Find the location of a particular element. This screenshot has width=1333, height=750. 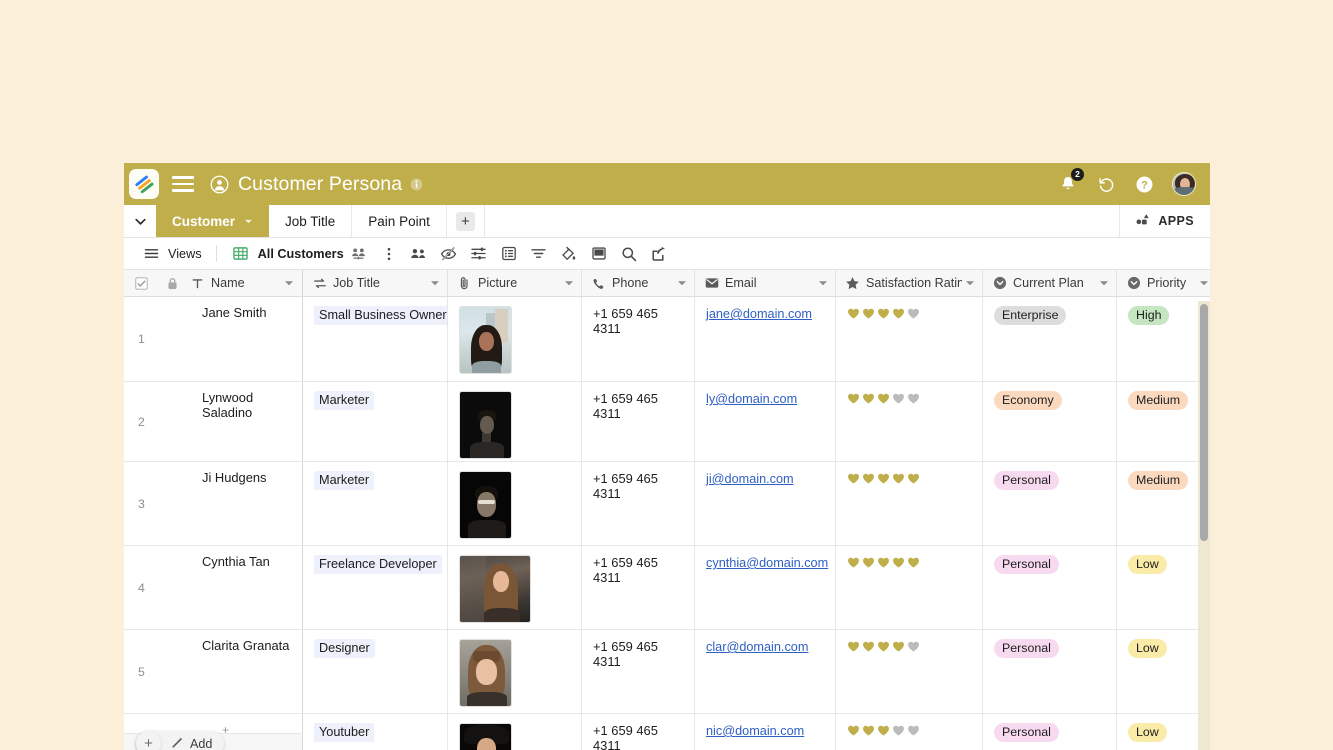

group-records-icon is located at coordinates (509, 254).